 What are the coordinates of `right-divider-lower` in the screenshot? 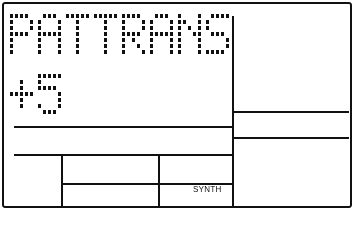 It's located at (291, 138).